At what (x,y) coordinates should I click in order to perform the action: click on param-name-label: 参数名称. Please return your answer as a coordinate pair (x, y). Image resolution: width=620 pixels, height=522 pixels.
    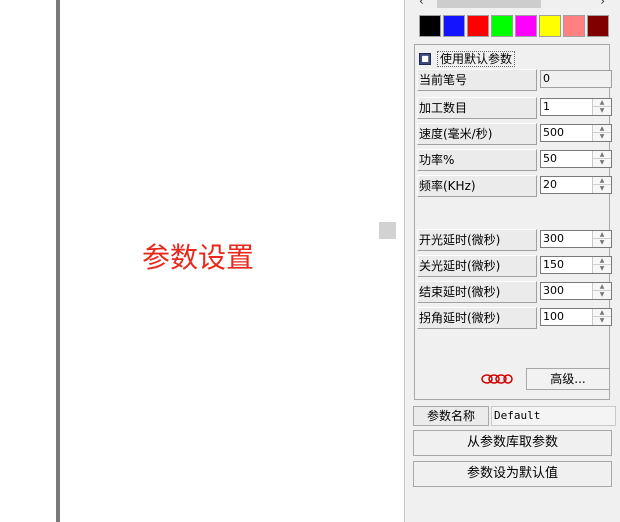
    Looking at the image, I should click on (451, 416).